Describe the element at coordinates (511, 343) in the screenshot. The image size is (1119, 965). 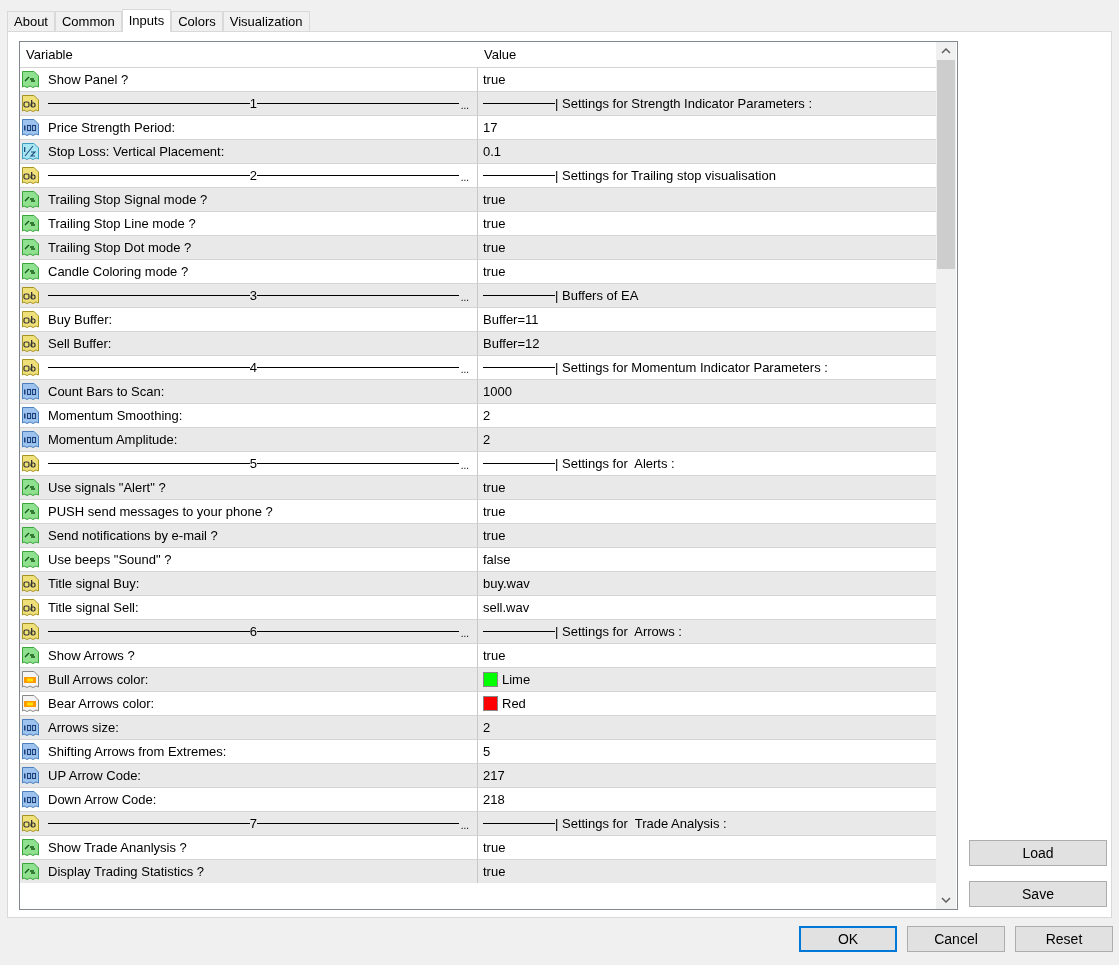
I see `value-cell: Buffer=12` at that location.